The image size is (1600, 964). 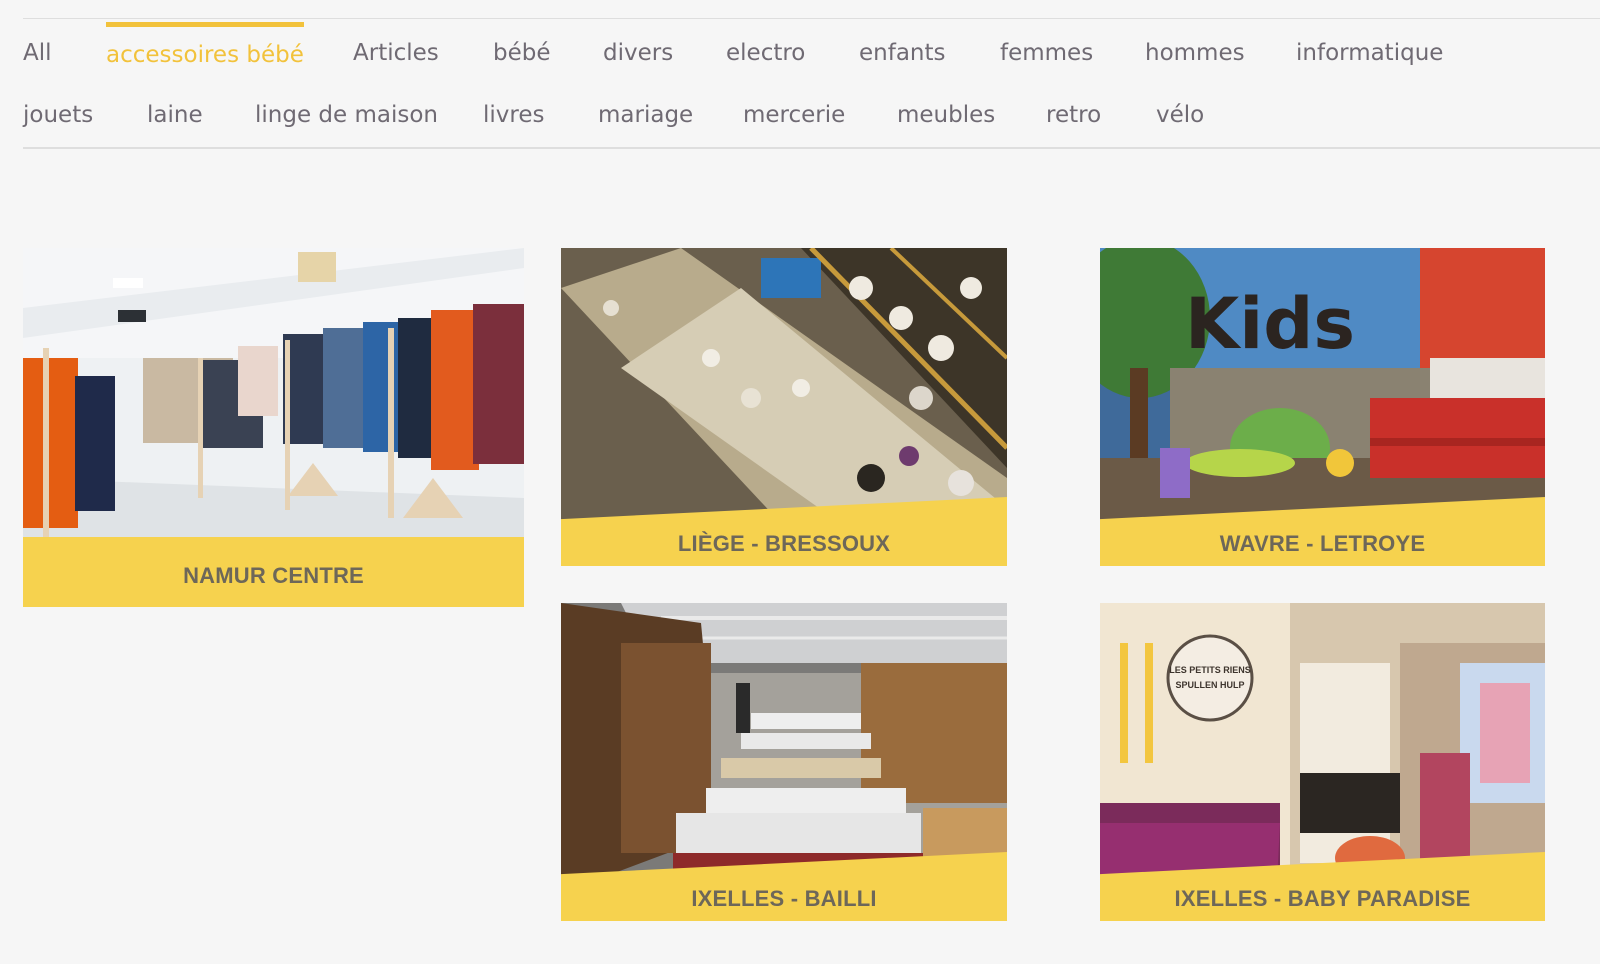 I want to click on filter-informatique: informatique, so click(x=1369, y=53).